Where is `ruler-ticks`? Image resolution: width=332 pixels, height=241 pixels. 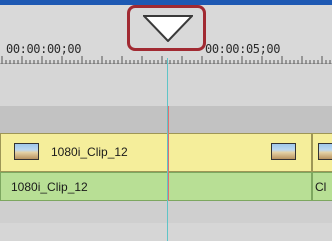
ruler-ticks is located at coordinates (166, 60).